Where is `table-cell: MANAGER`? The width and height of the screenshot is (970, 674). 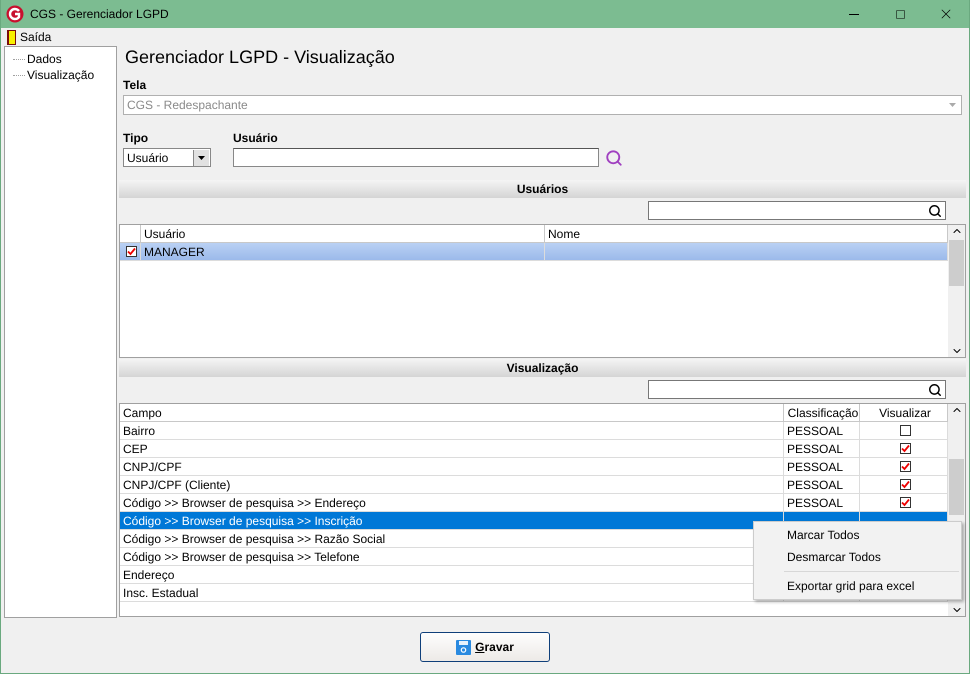 table-cell: MANAGER is located at coordinates (343, 251).